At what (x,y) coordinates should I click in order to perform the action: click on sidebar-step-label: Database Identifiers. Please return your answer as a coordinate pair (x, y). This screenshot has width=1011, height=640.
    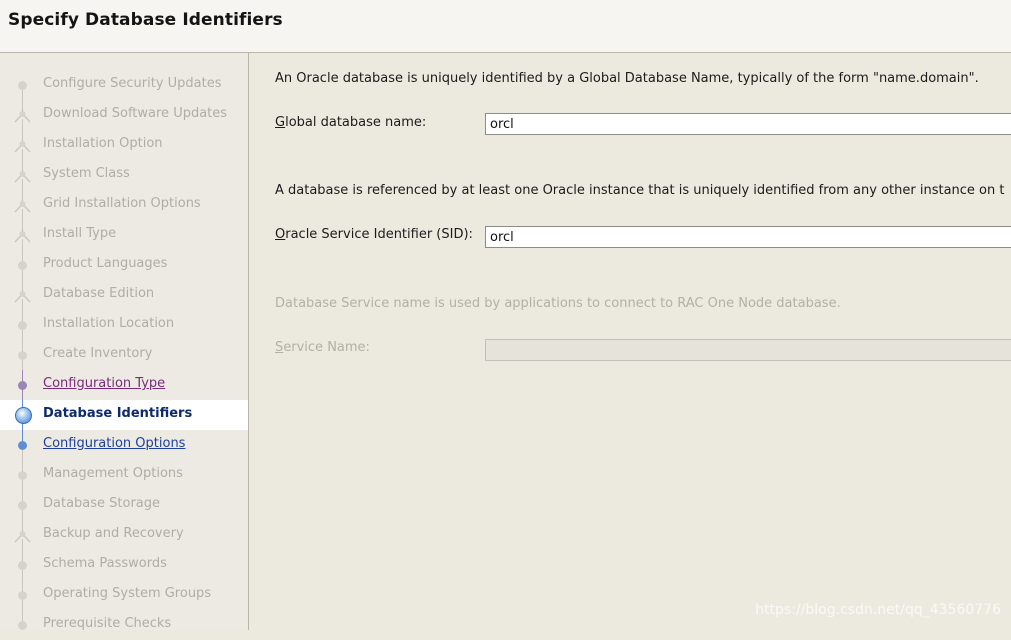
    Looking at the image, I should click on (118, 413).